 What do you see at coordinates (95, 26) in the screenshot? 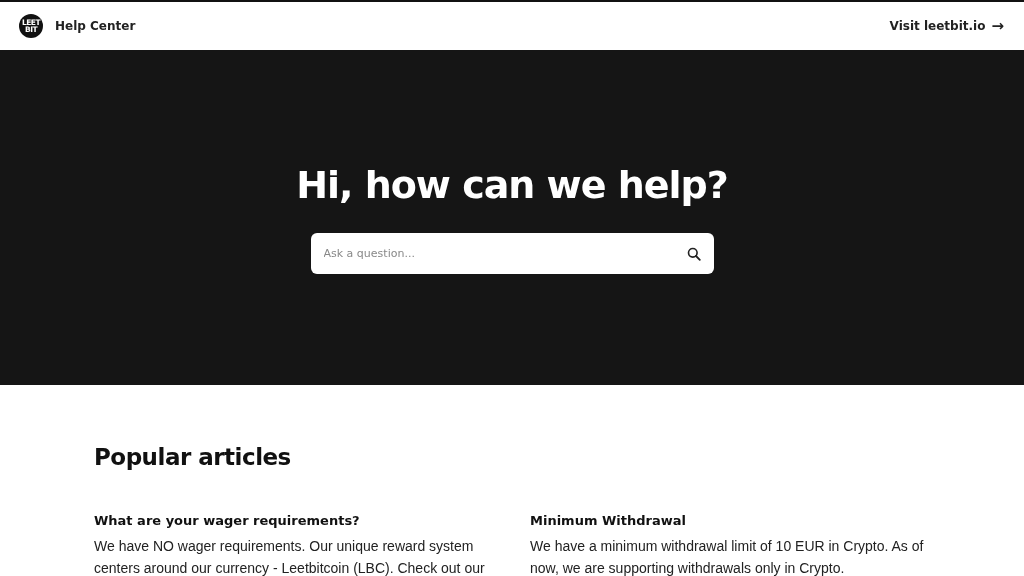
I see `site-title: Help Center` at bounding box center [95, 26].